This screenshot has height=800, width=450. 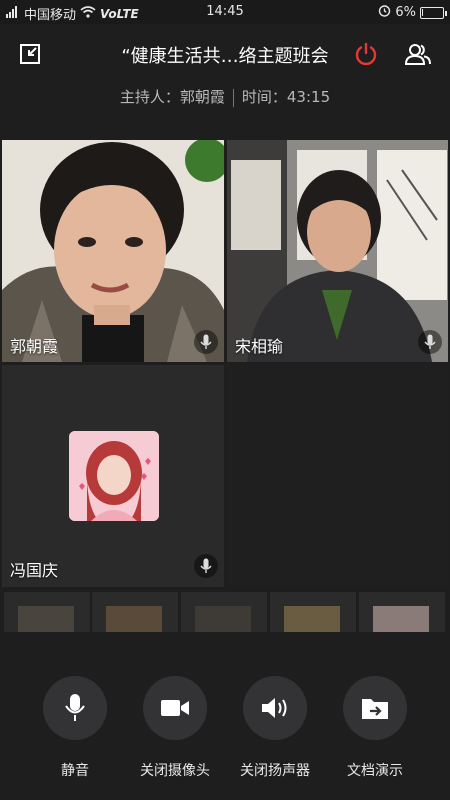 What do you see at coordinates (172, 97) in the screenshot?
I see `host-name: 主持人：郭朝霞` at bounding box center [172, 97].